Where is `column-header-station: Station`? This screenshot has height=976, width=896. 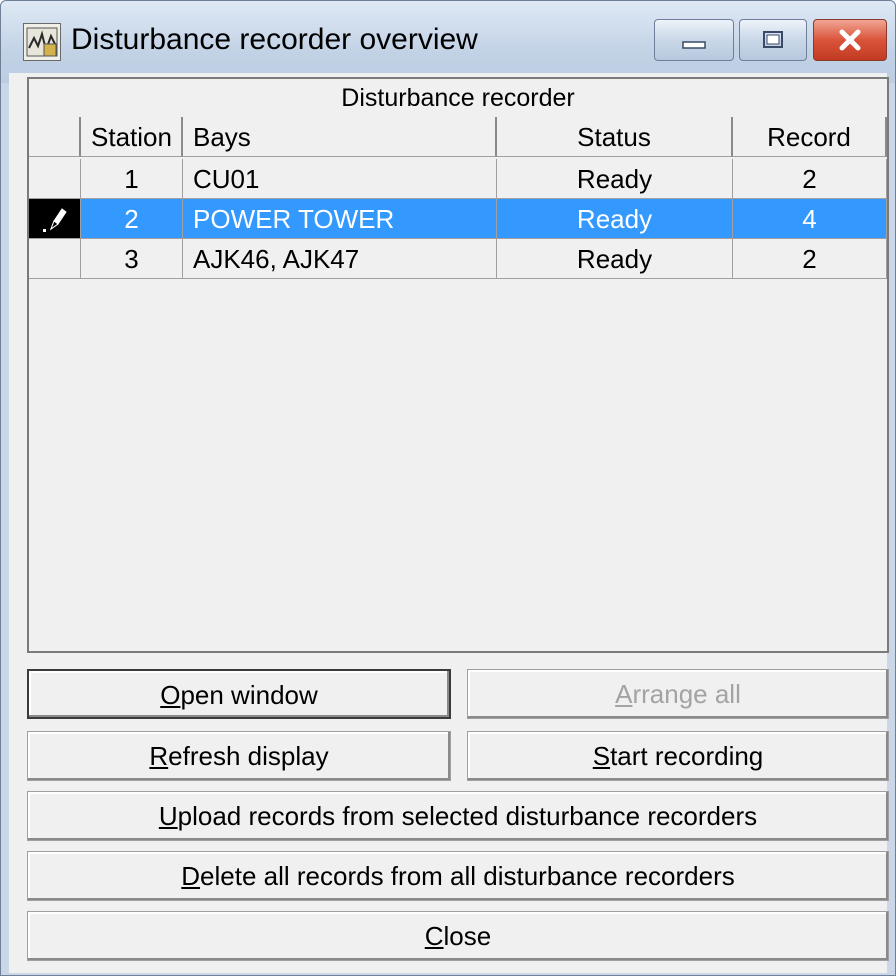 column-header-station: Station is located at coordinates (132, 137).